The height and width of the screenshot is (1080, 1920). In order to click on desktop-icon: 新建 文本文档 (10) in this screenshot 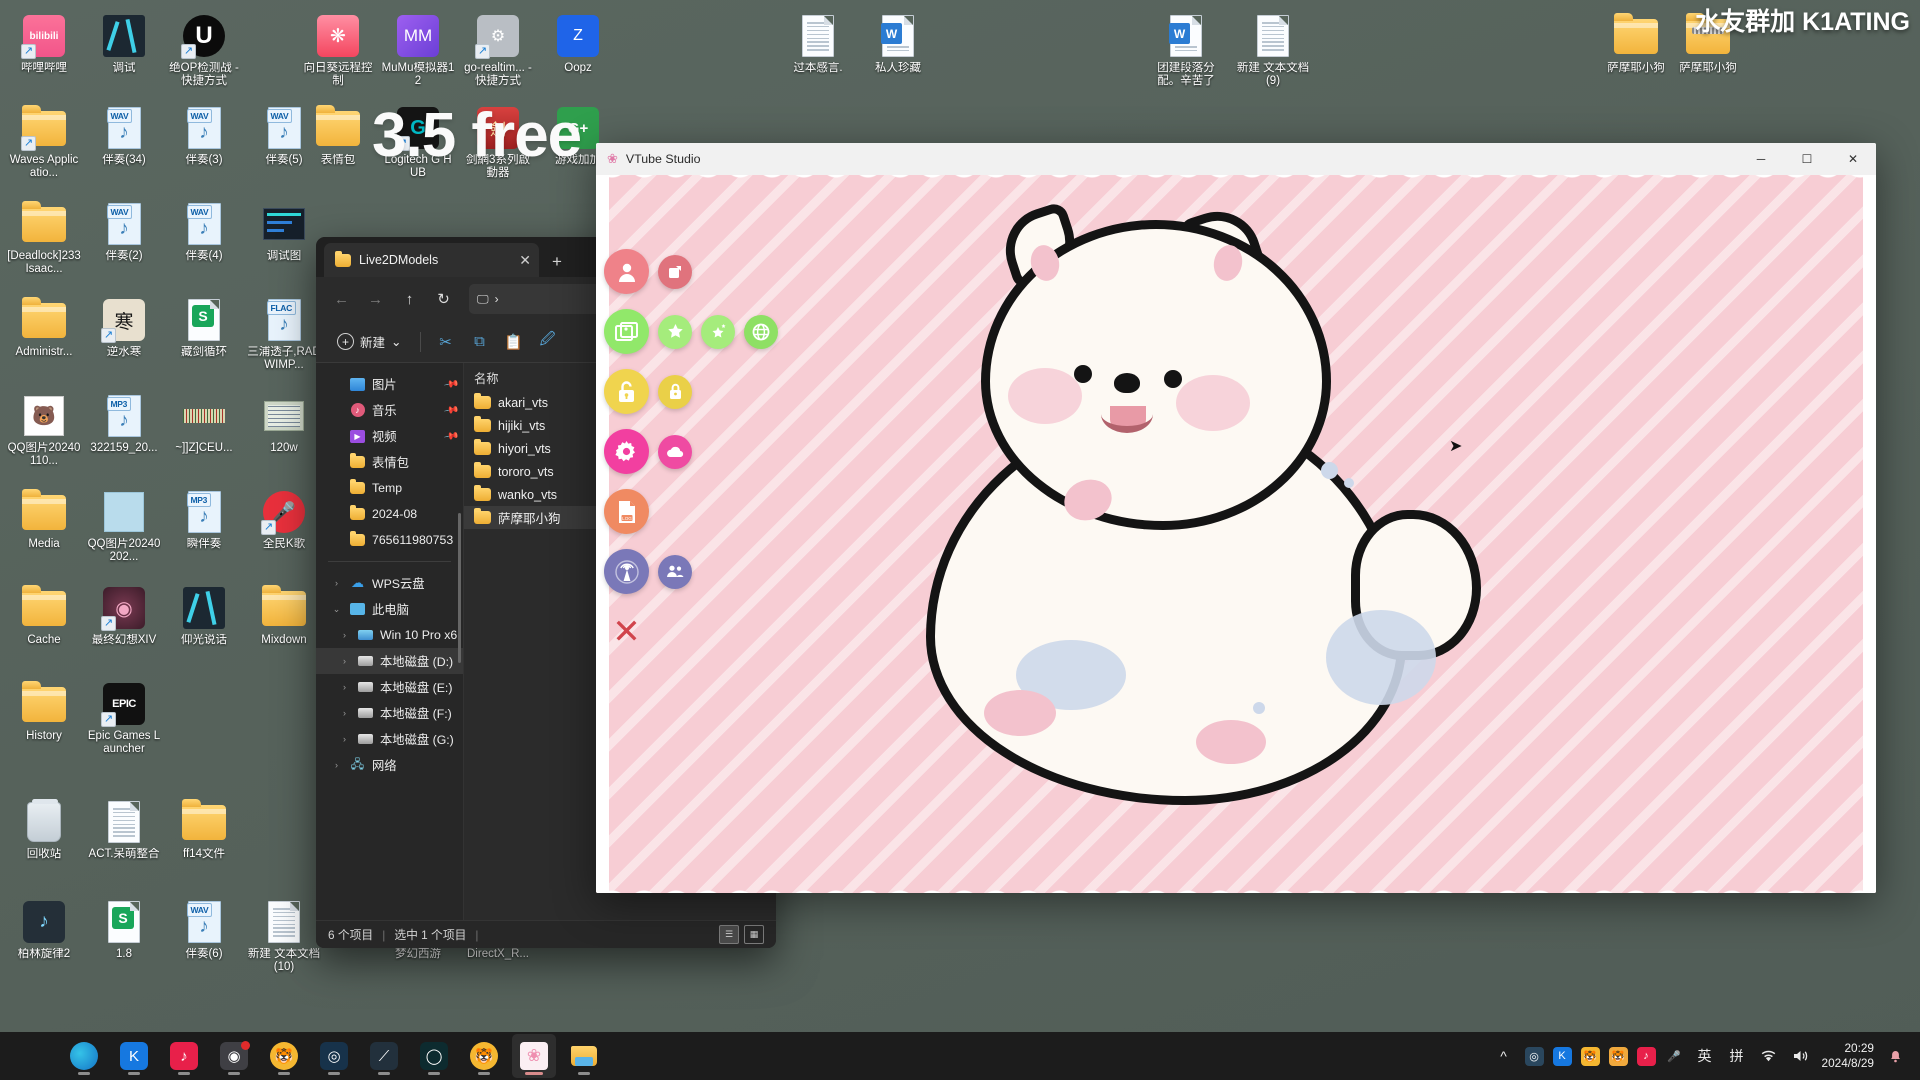, I will do `click(284, 940)`.